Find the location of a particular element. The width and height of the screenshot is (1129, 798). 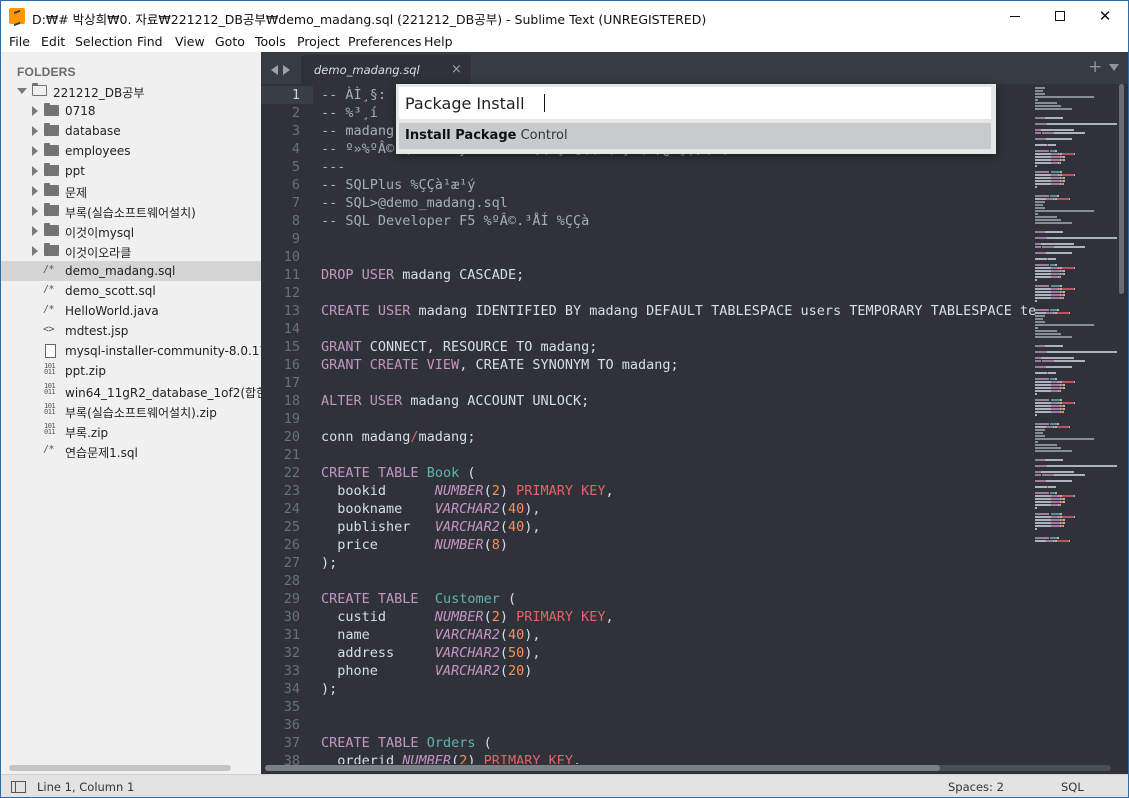

tree-file: /* demo_madang.sql is located at coordinates (131, 271).